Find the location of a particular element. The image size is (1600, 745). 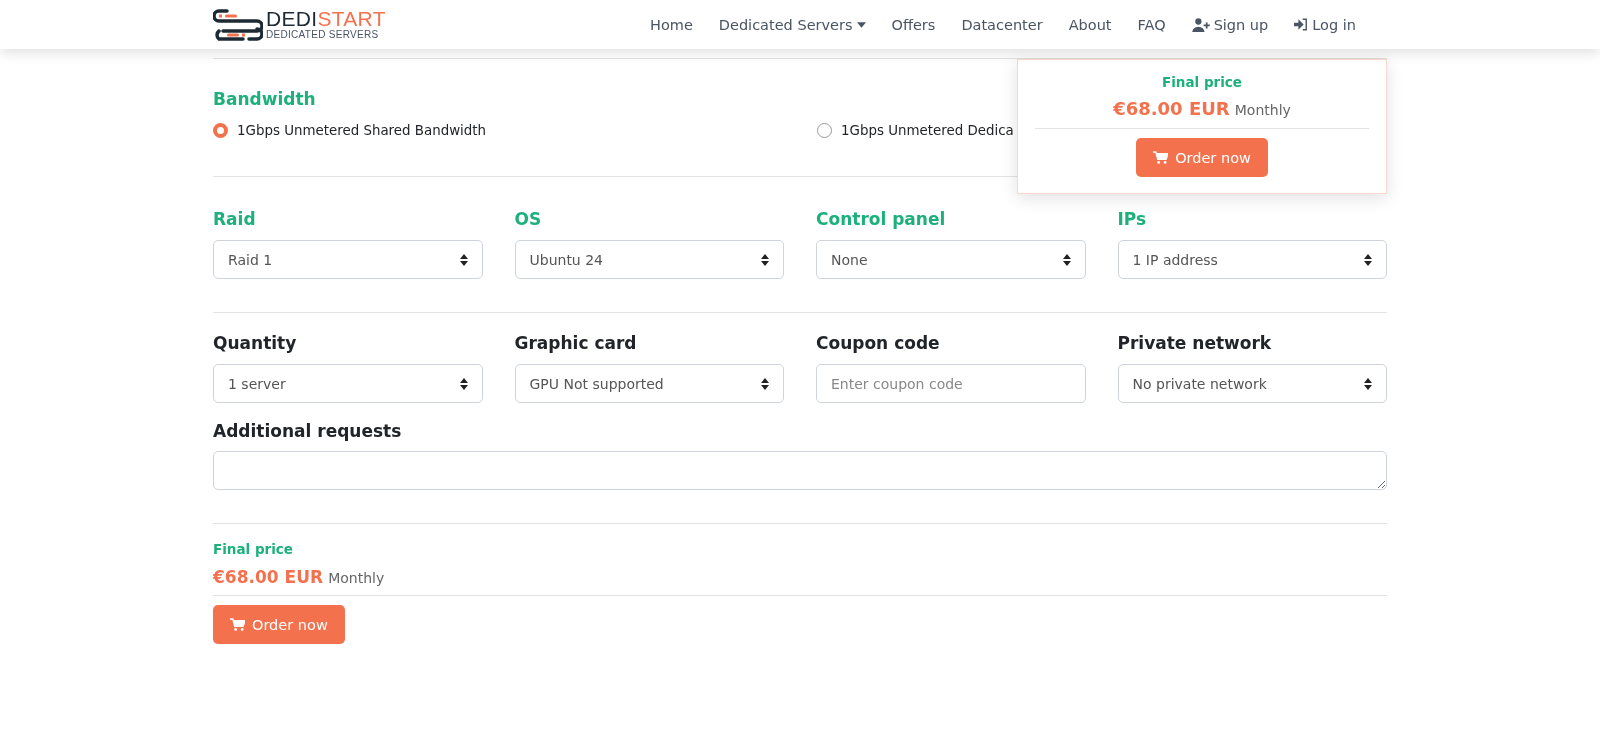

field-label: Private network is located at coordinates (1195, 343).